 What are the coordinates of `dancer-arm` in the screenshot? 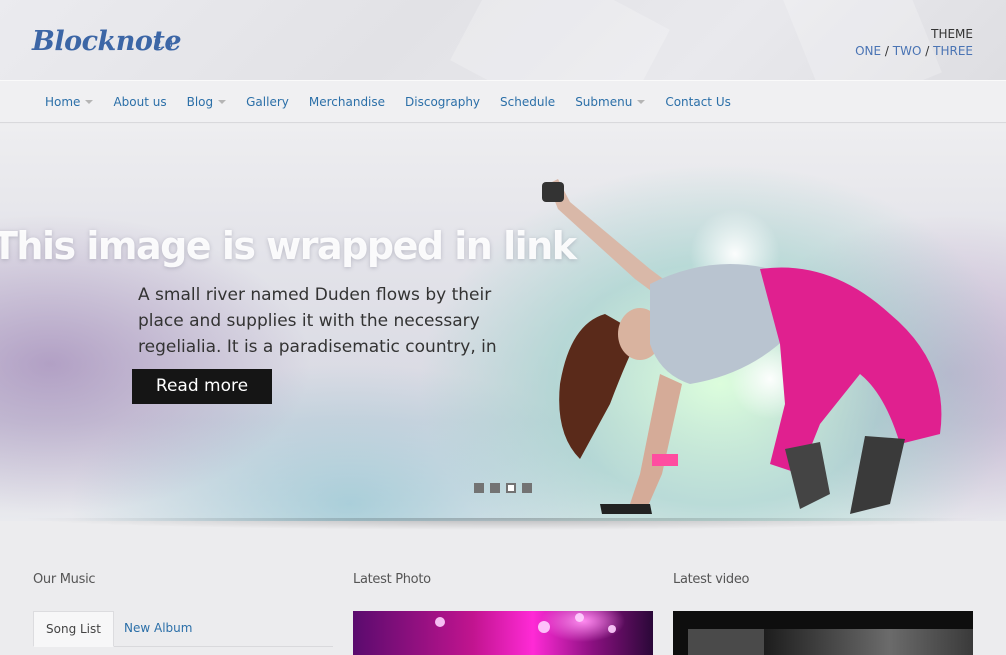 It's located at (656, 440).